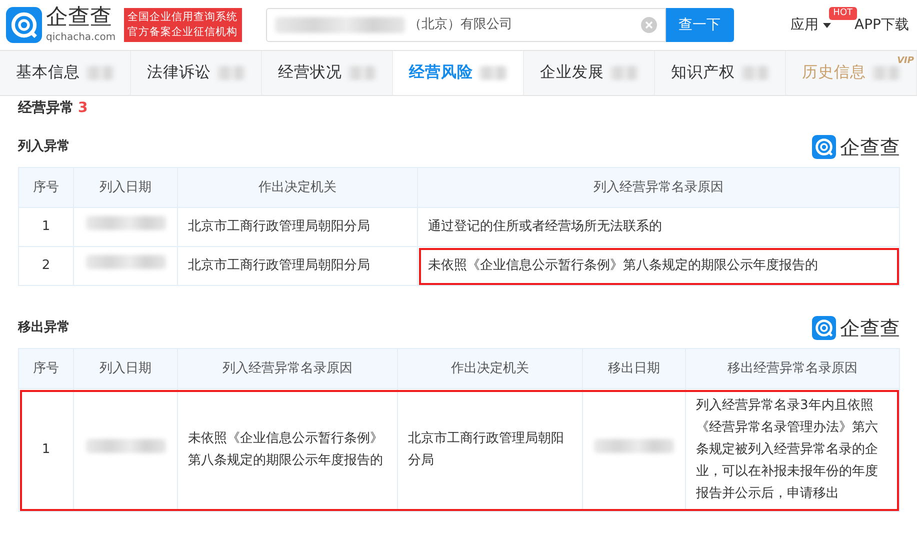 The width and height of the screenshot is (917, 557). I want to click on nav-tab: 企业发展, so click(589, 73).